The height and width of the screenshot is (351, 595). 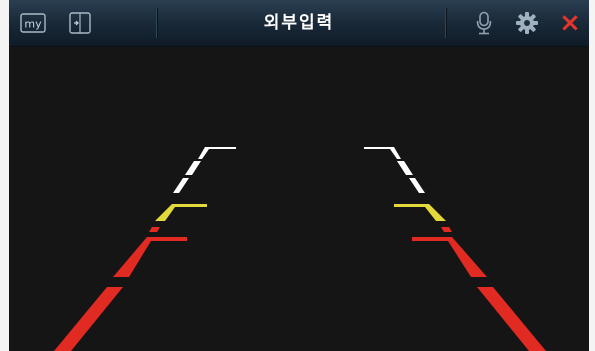 I want to click on left-guide-mid, so click(x=181, y=212).